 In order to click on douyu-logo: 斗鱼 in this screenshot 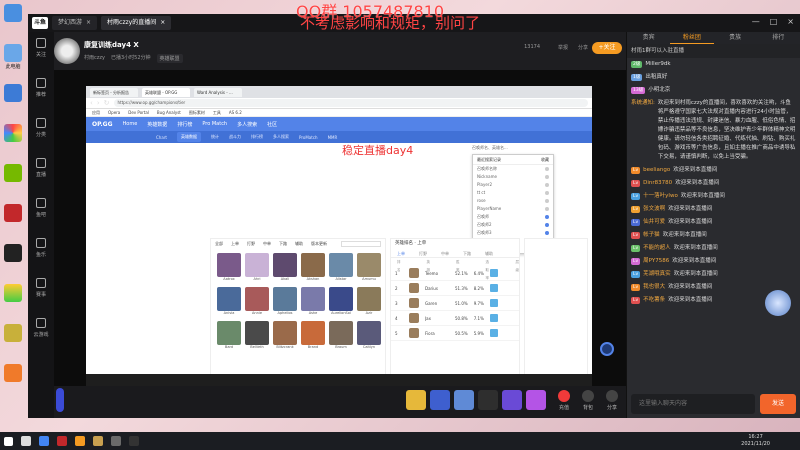, I will do `click(40, 23)`.